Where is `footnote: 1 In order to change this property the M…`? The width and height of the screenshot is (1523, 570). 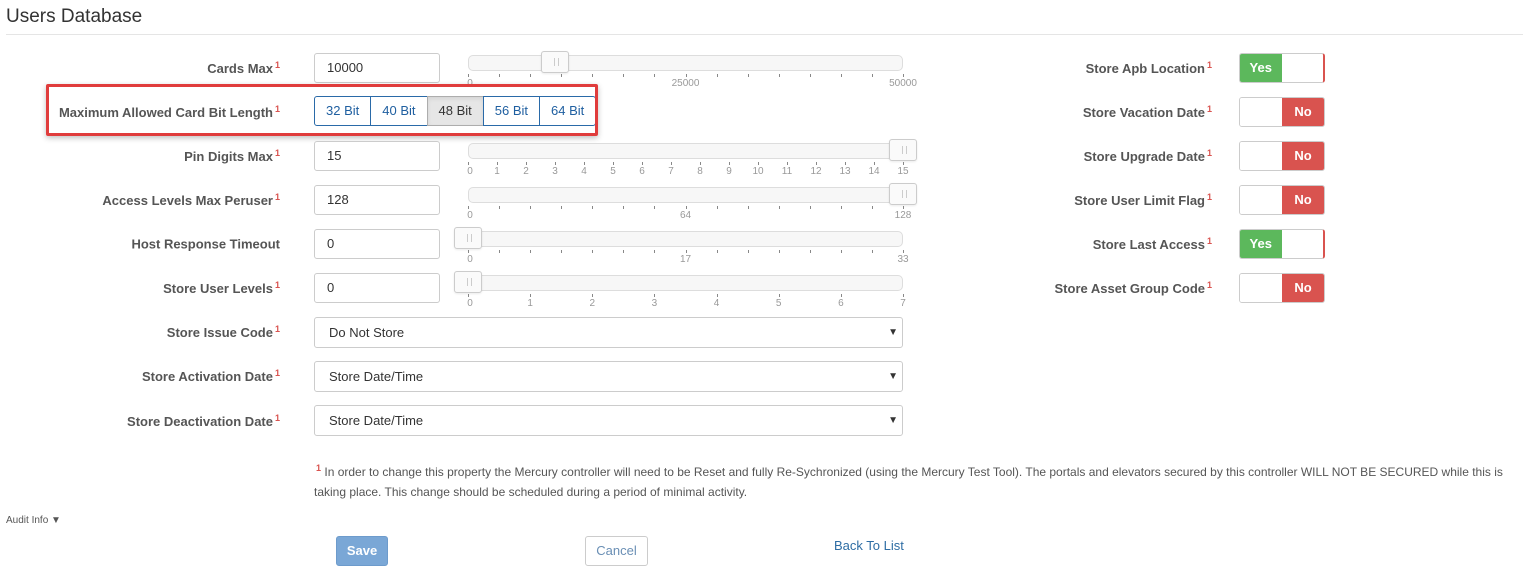
footnote: 1 In order to change this property the M… is located at coordinates (908, 481).